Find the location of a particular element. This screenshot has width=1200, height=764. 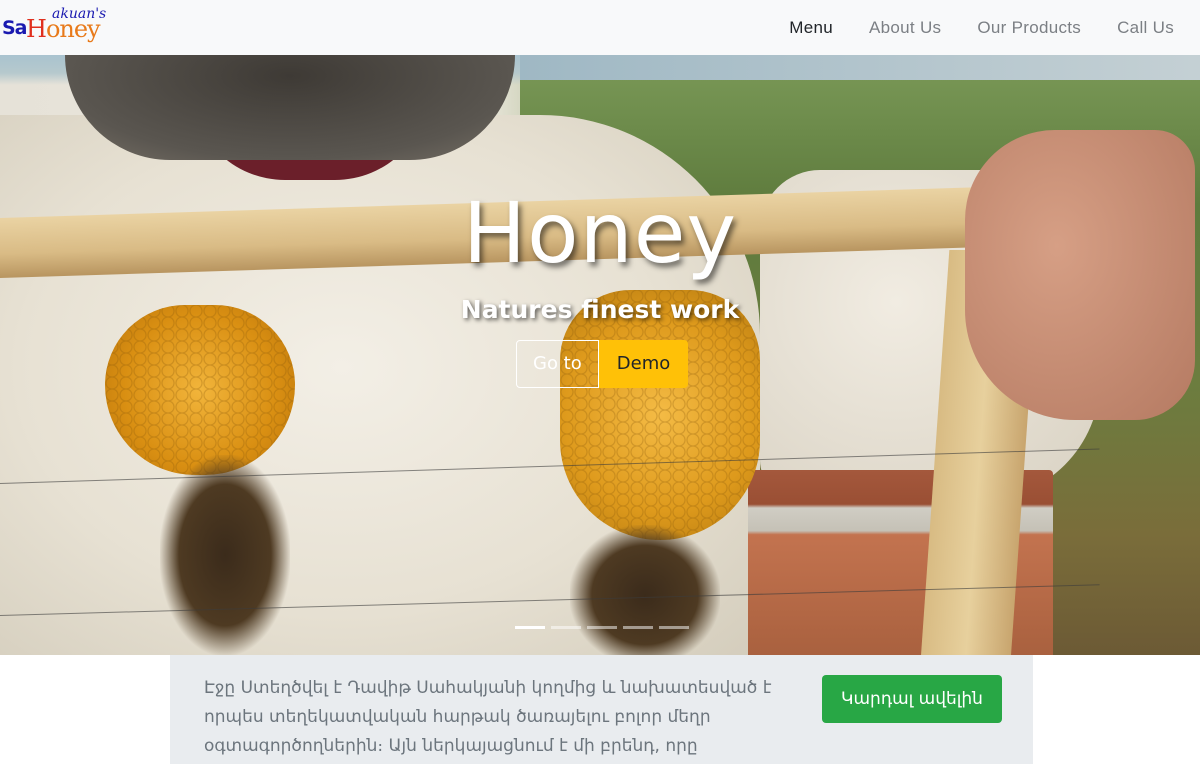

brand-logo: akuan's Sa Honey is located at coordinates (59, 28).